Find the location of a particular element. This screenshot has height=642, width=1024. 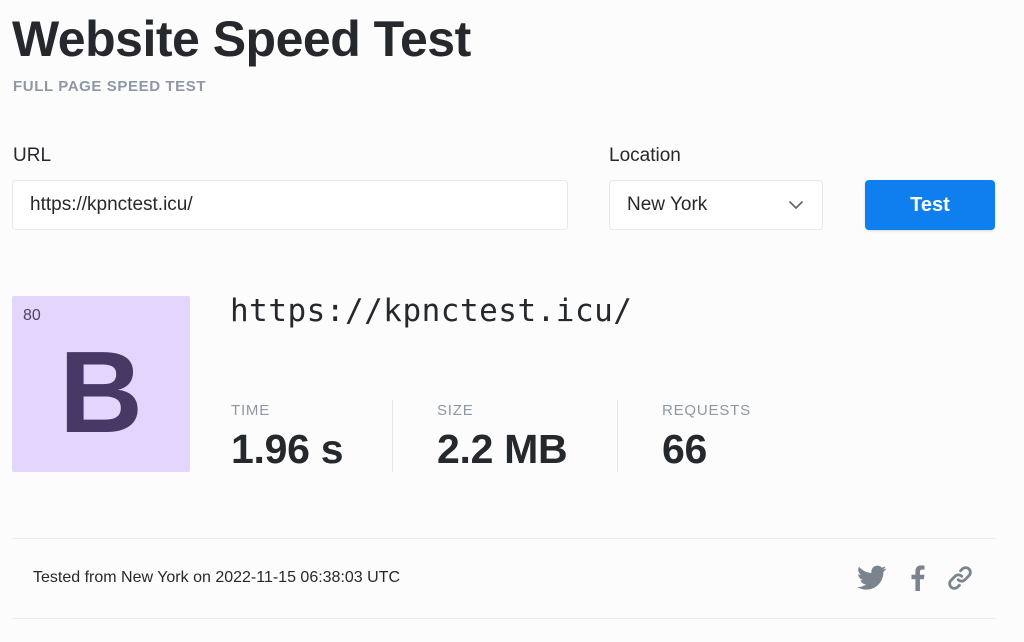

page-title: Website Speed Test is located at coordinates (241, 39).